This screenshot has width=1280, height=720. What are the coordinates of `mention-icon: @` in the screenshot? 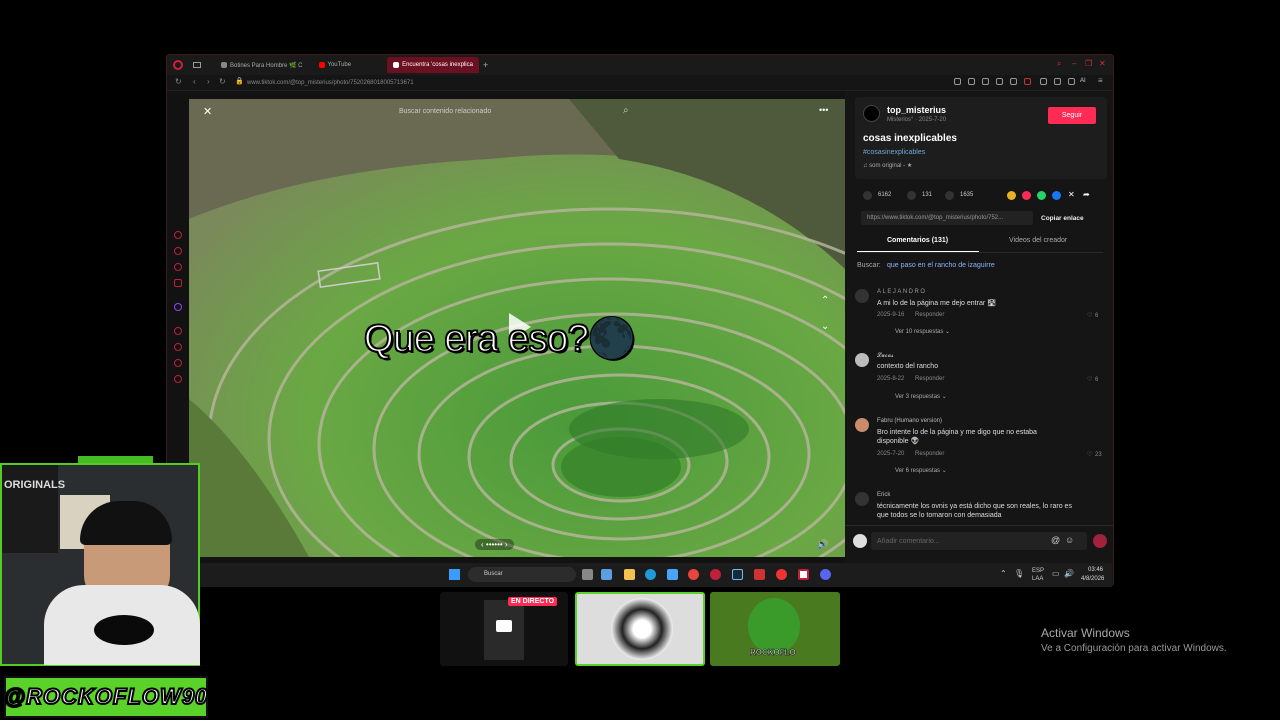 It's located at (1055, 540).